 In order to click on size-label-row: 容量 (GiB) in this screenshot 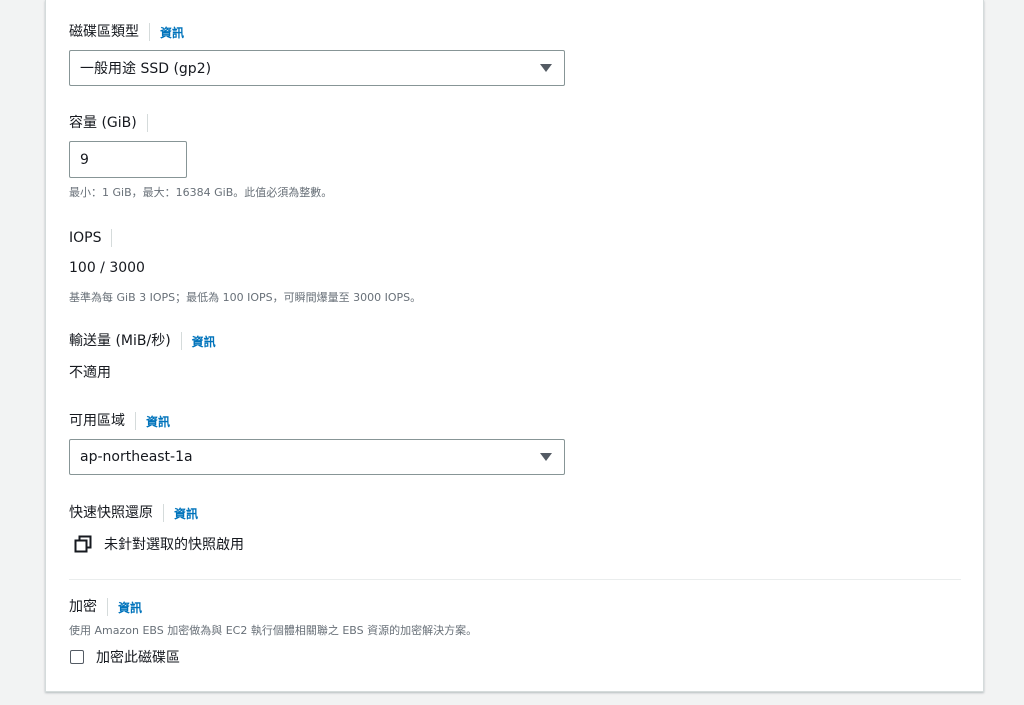, I will do `click(113, 123)`.